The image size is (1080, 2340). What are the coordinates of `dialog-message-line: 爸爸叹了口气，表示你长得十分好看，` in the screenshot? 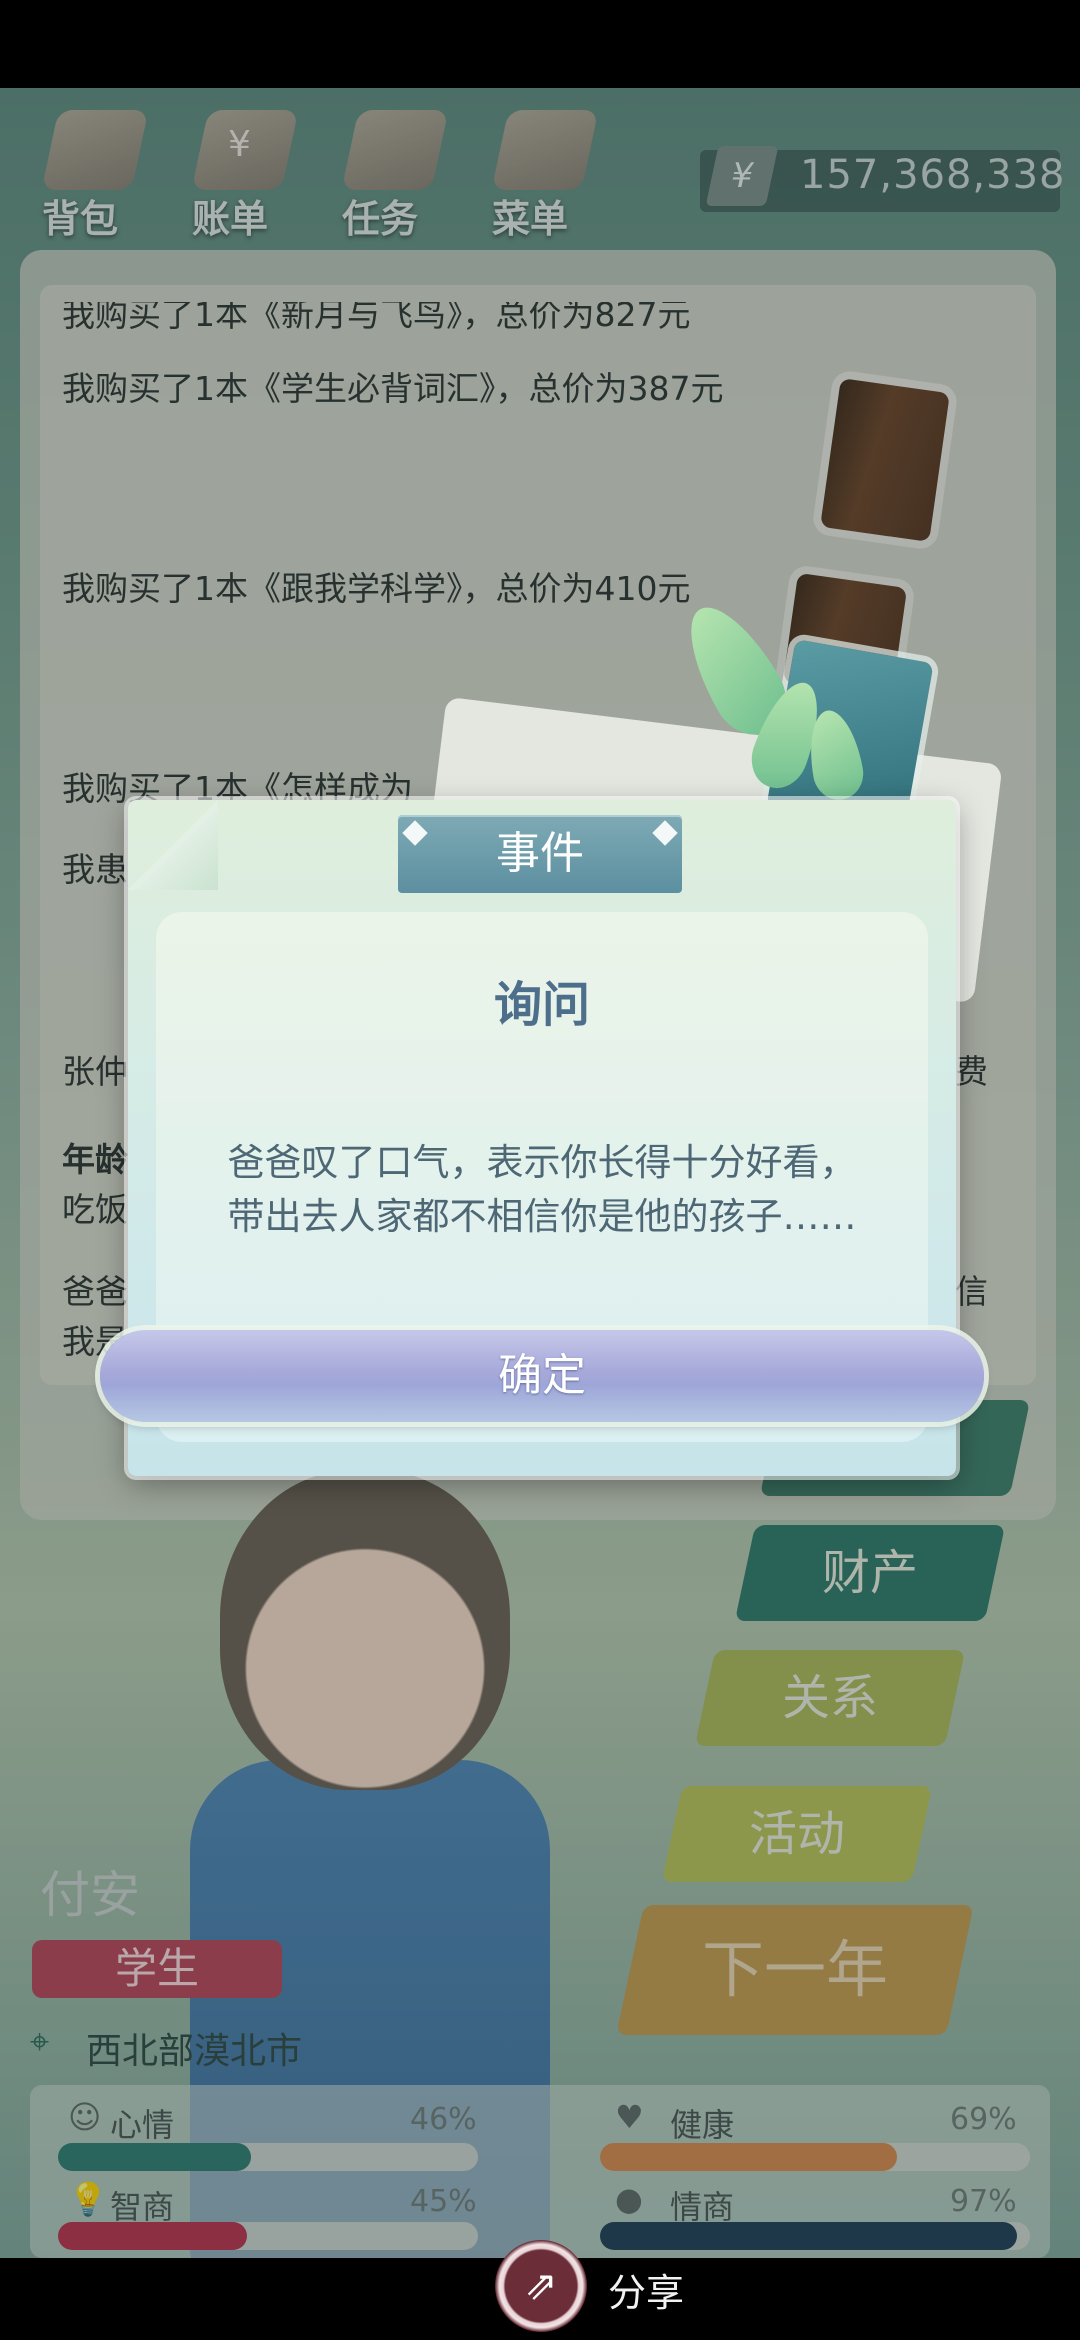 It's located at (542, 1162).